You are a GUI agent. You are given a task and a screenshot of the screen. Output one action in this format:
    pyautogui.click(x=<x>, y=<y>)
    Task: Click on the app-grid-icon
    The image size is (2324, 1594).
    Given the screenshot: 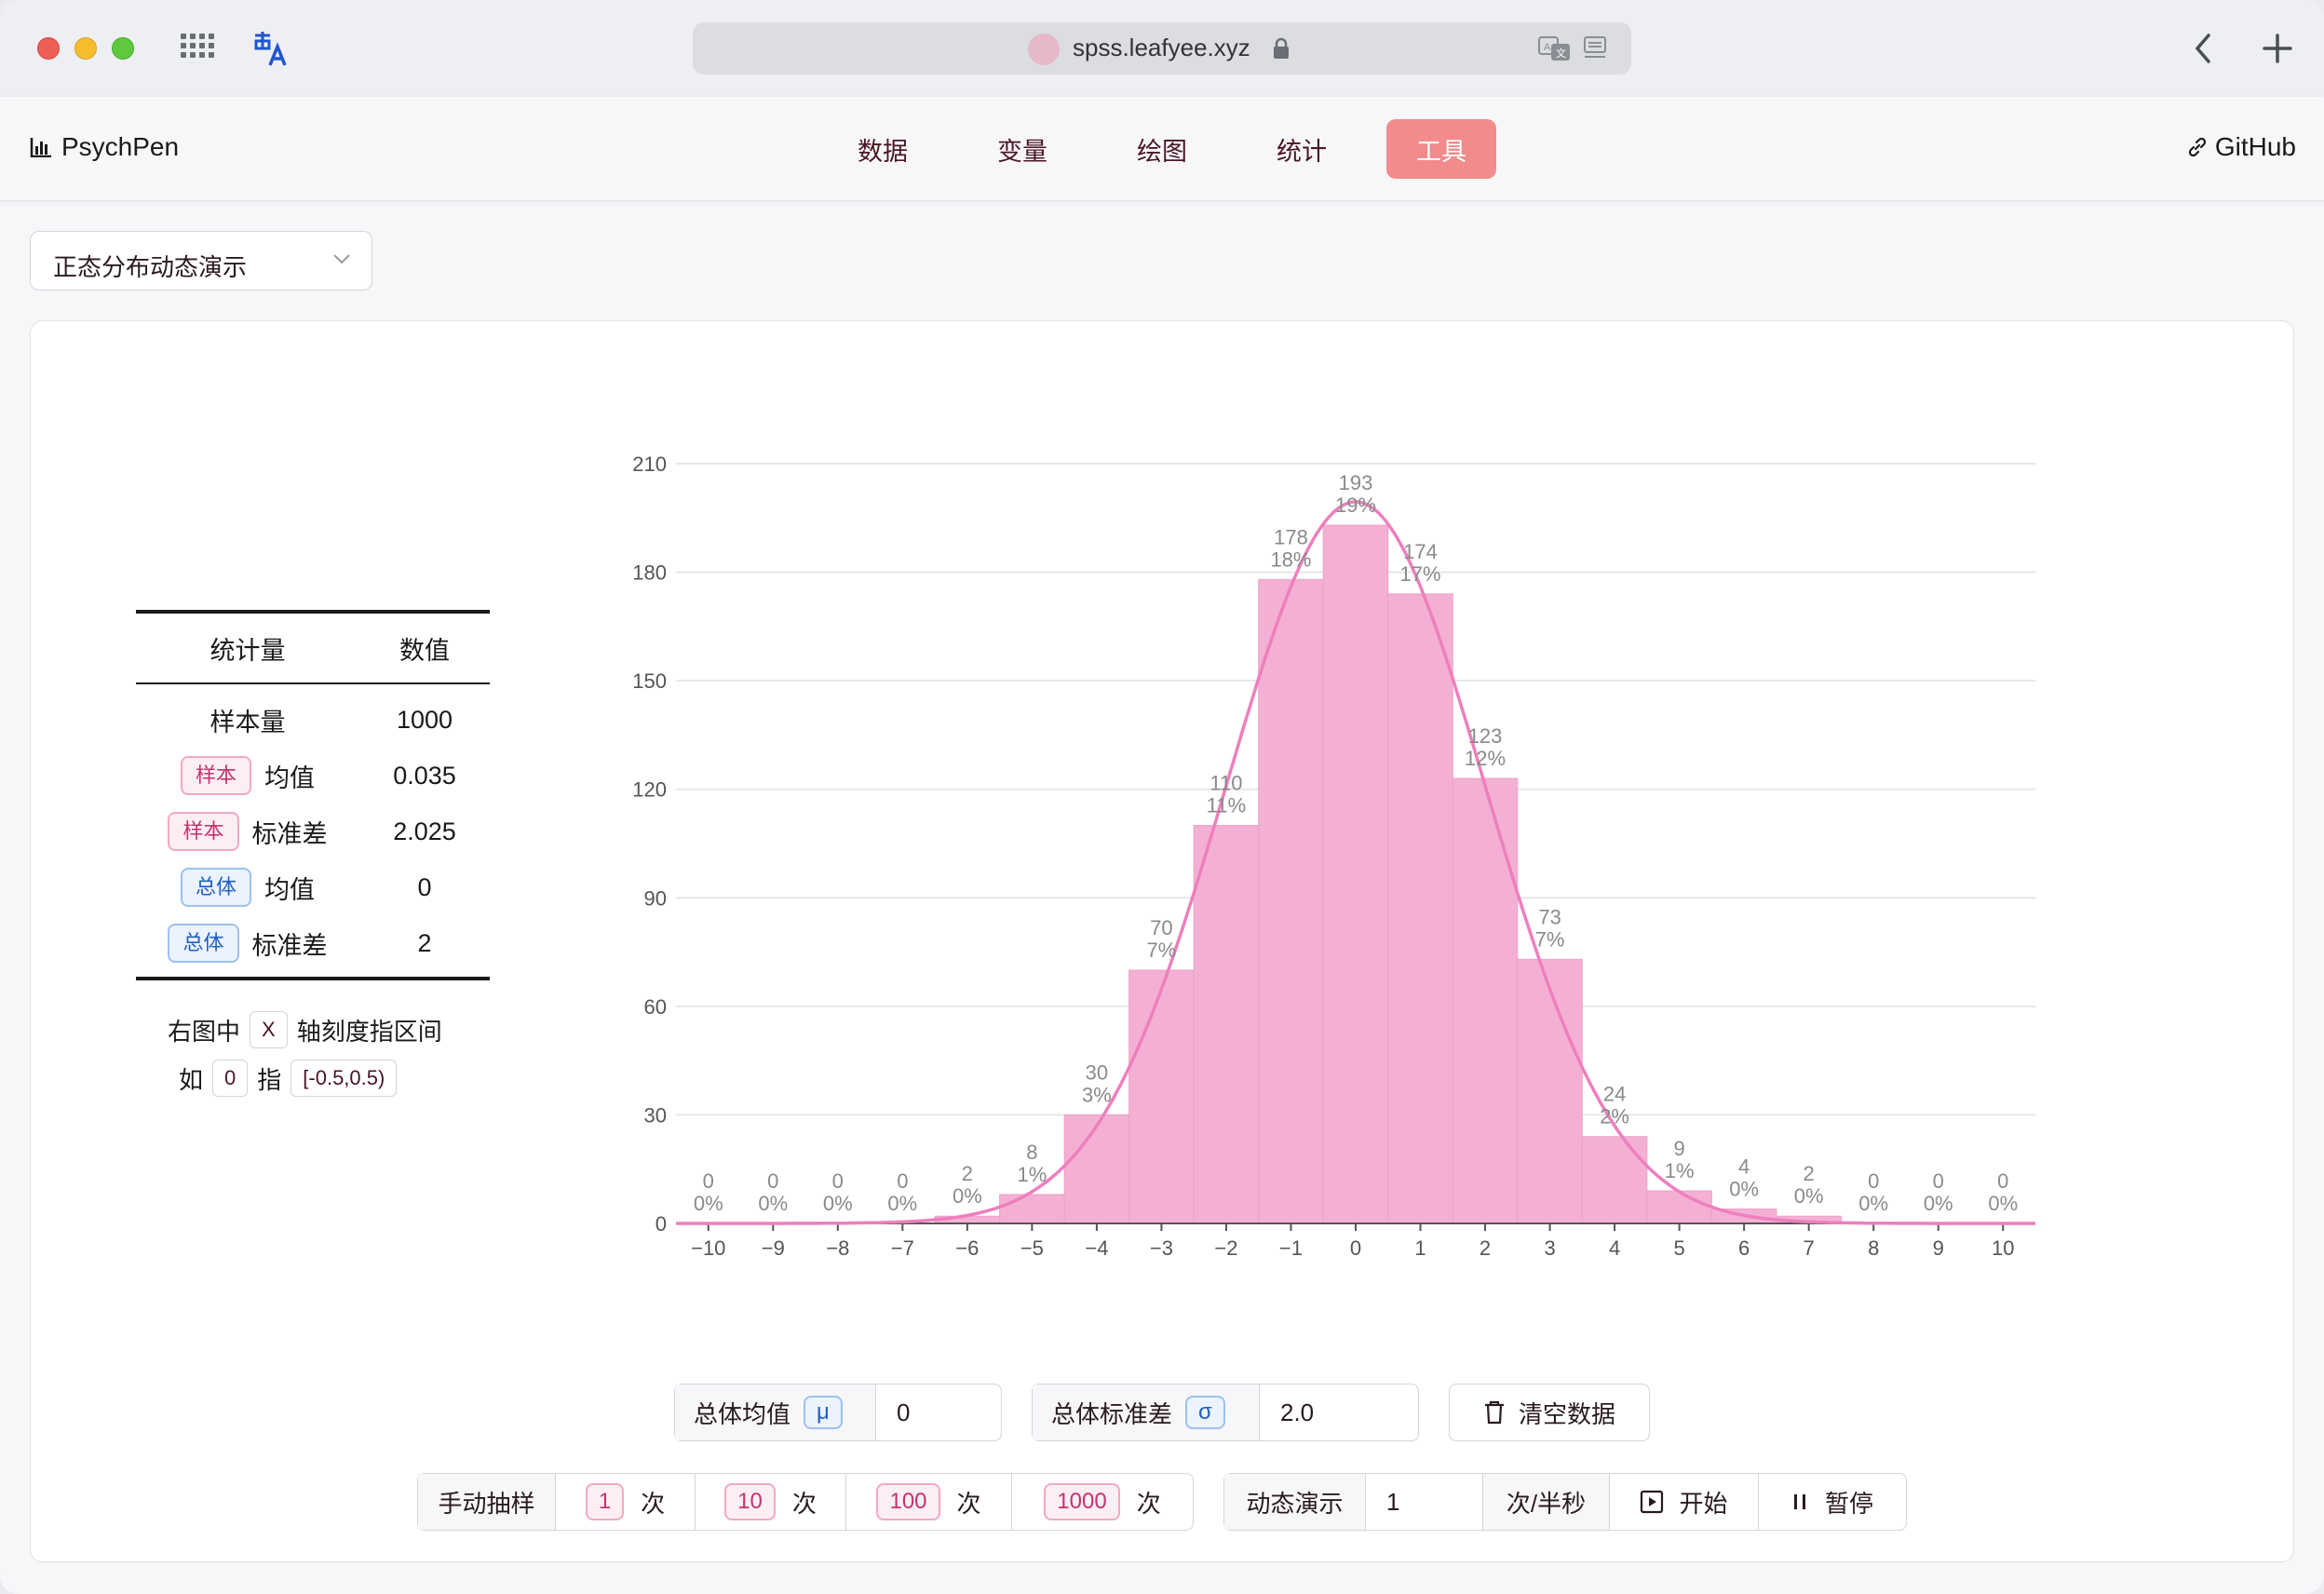 What is the action you would take?
    pyautogui.click(x=199, y=48)
    